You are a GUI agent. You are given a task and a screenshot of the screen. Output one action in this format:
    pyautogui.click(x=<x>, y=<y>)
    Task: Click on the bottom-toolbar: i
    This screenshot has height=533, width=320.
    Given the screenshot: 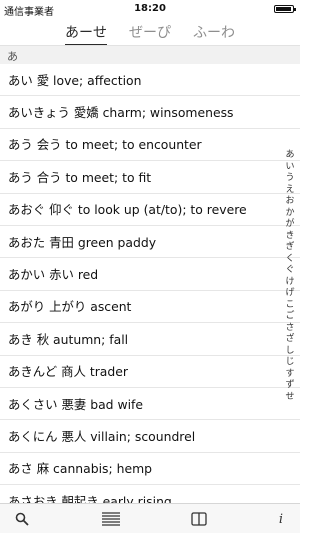 What is the action you would take?
    pyautogui.click(x=150, y=518)
    